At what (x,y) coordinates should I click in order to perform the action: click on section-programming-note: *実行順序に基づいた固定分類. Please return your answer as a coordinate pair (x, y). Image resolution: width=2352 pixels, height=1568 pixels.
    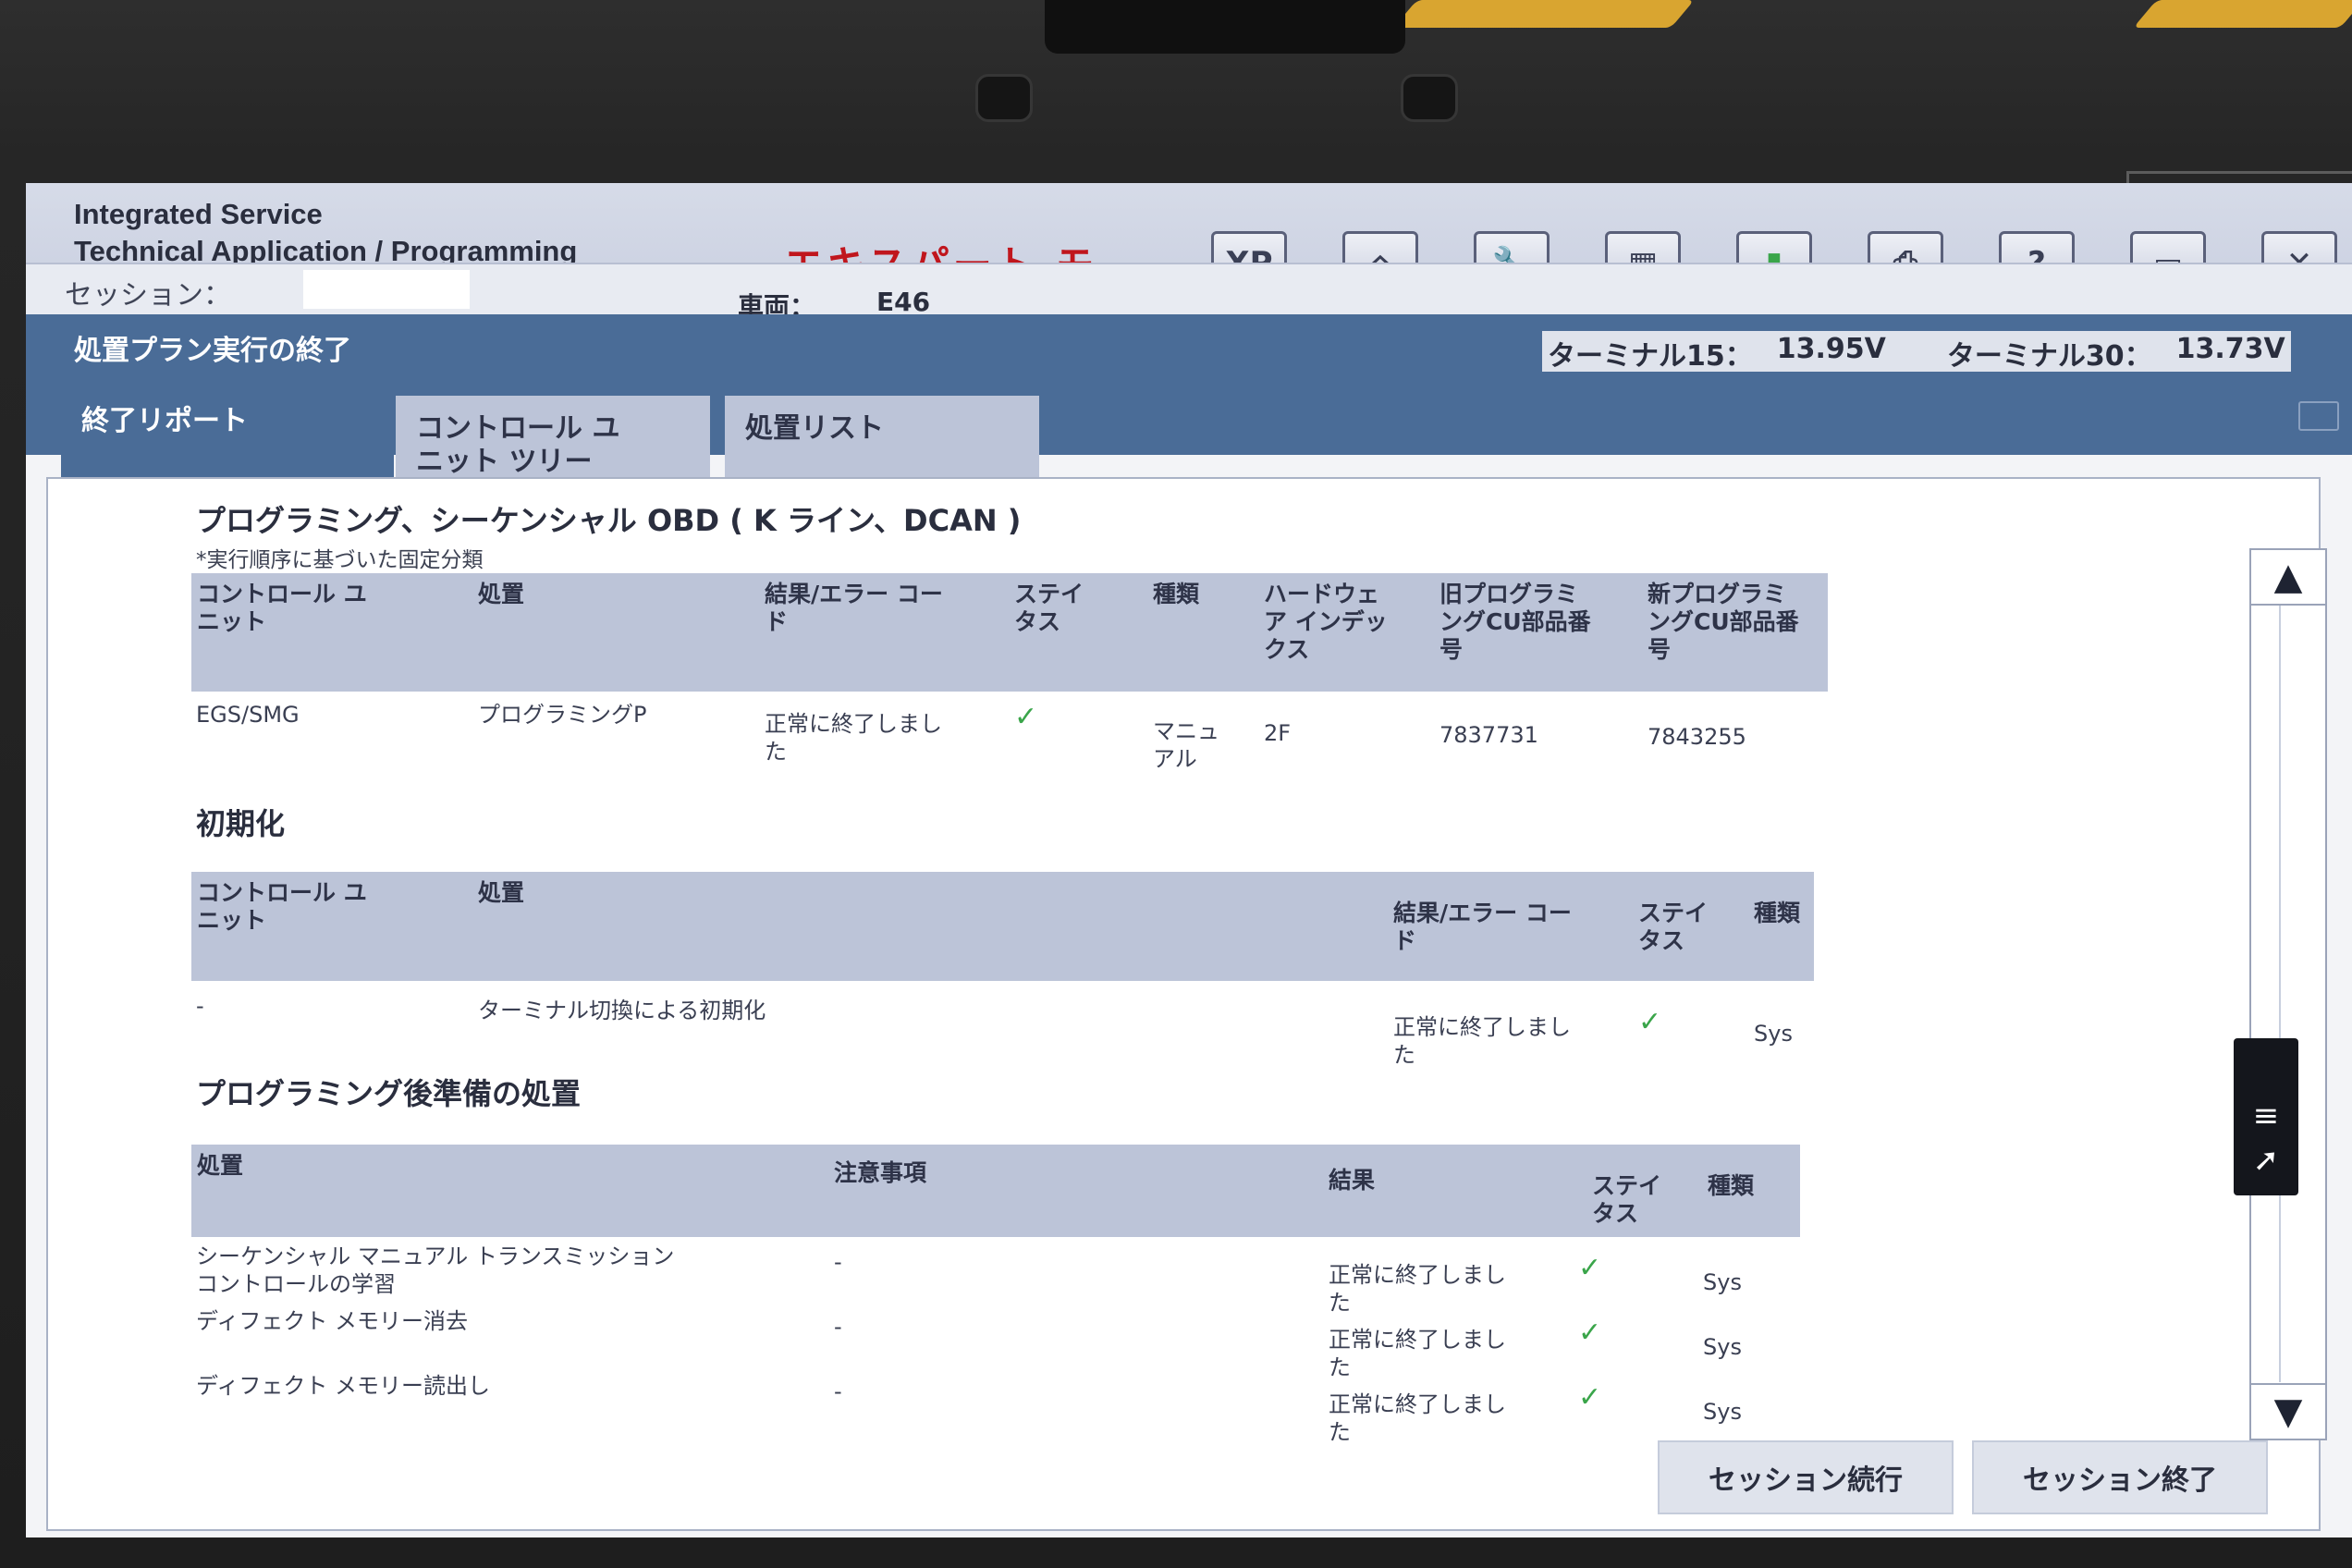
    Looking at the image, I should click on (340, 560).